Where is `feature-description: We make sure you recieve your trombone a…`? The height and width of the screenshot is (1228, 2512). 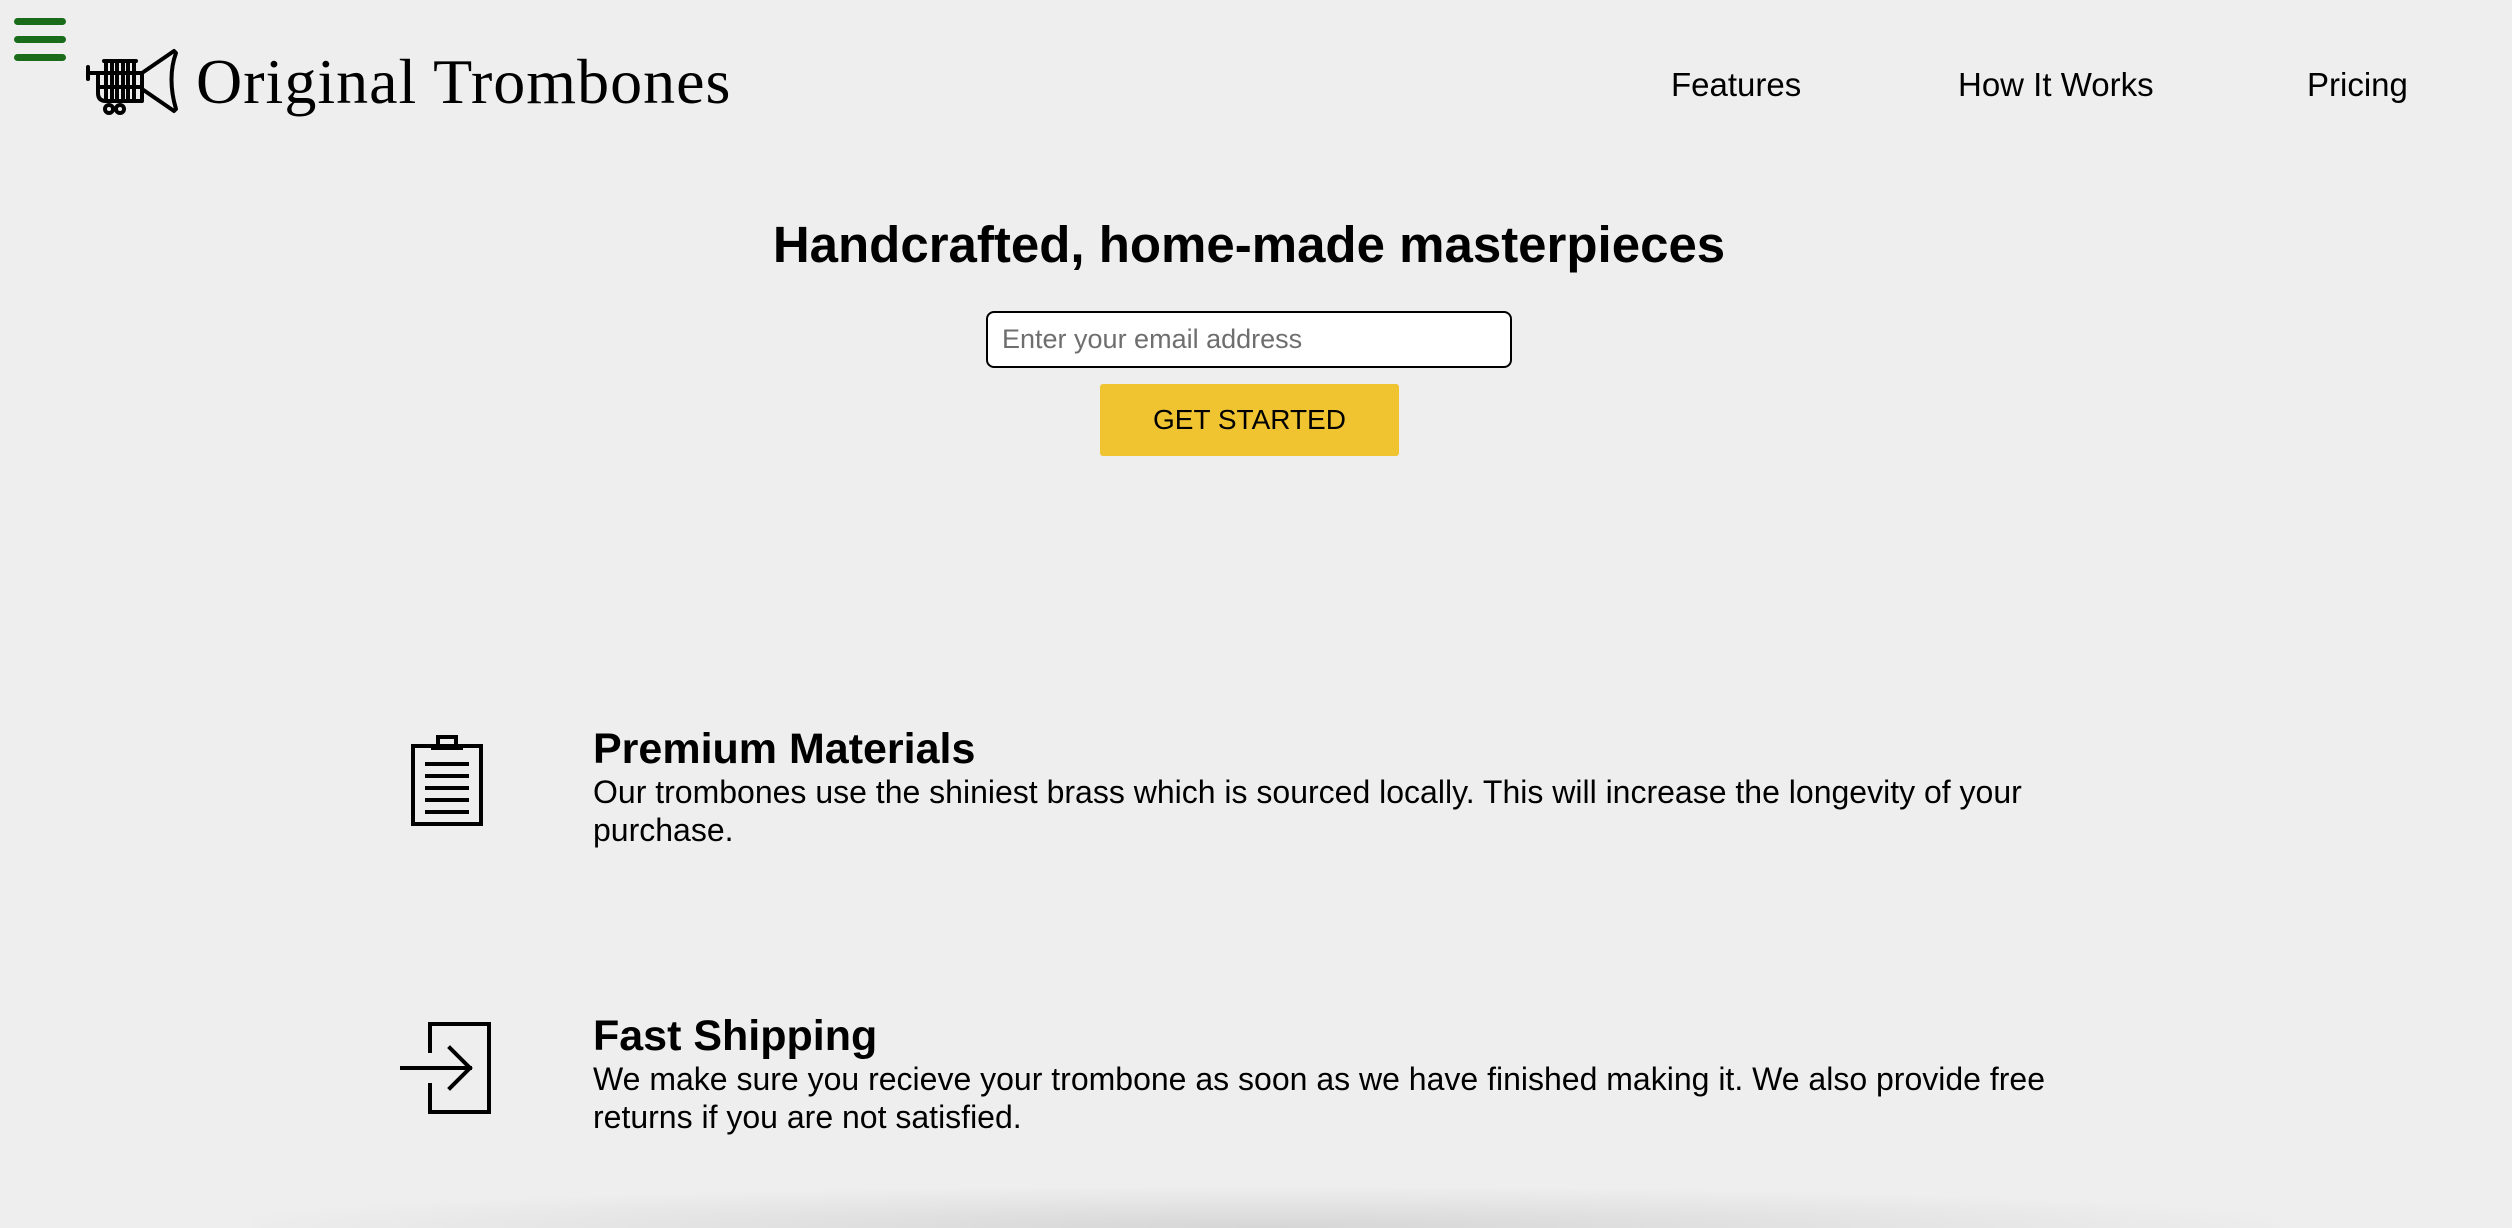
feature-description: We make sure you recieve your trombone a… is located at coordinates (1319, 1098).